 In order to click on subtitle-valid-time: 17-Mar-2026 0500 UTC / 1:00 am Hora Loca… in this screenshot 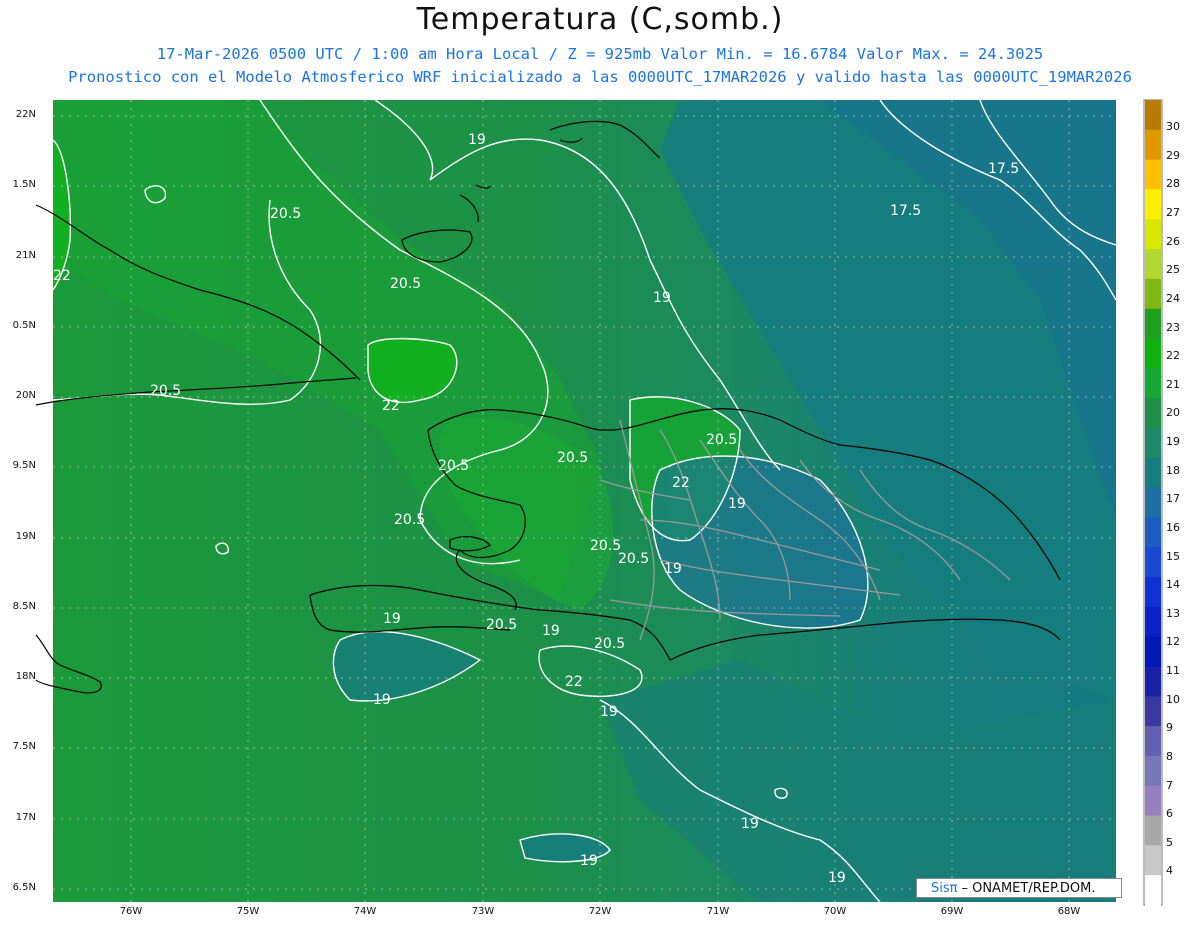, I will do `click(600, 54)`.